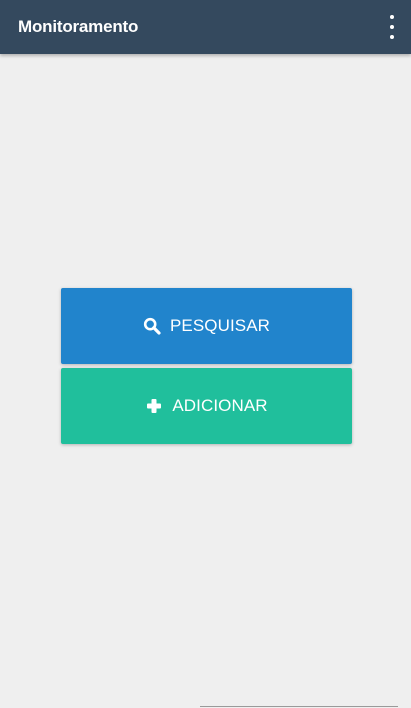 Image resolution: width=411 pixels, height=708 pixels. I want to click on search-button: PESQUISAR, so click(206, 326).